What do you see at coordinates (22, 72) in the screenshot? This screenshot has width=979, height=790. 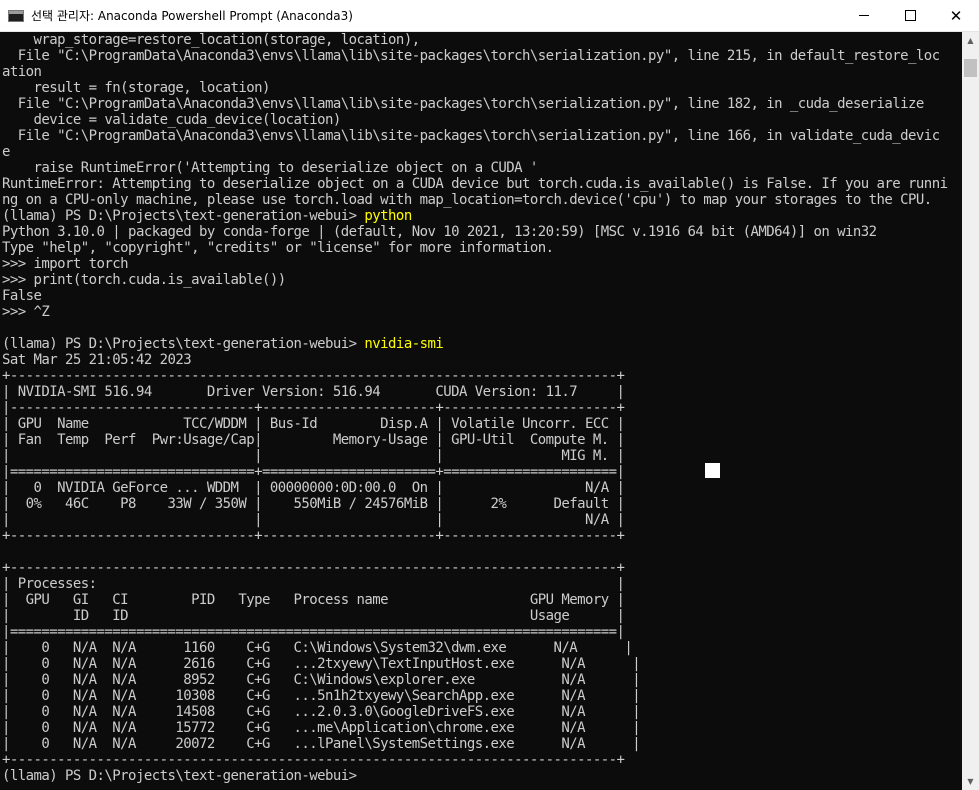 I see `terminal-line: ation` at bounding box center [22, 72].